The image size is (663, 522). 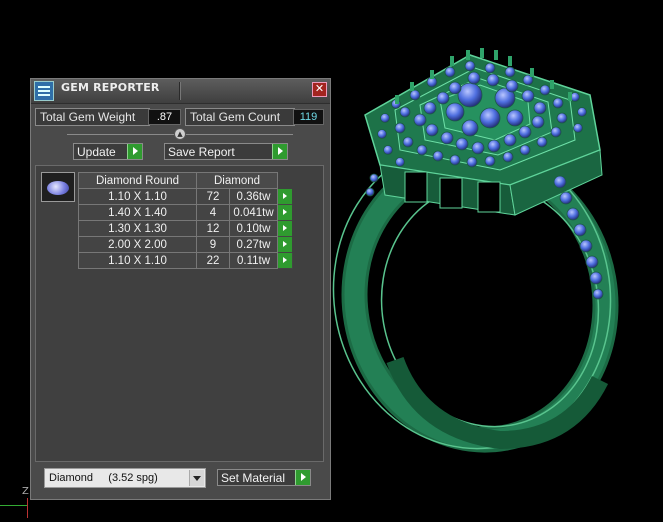 I want to click on gem-count-cell: 12, so click(x=213, y=228).